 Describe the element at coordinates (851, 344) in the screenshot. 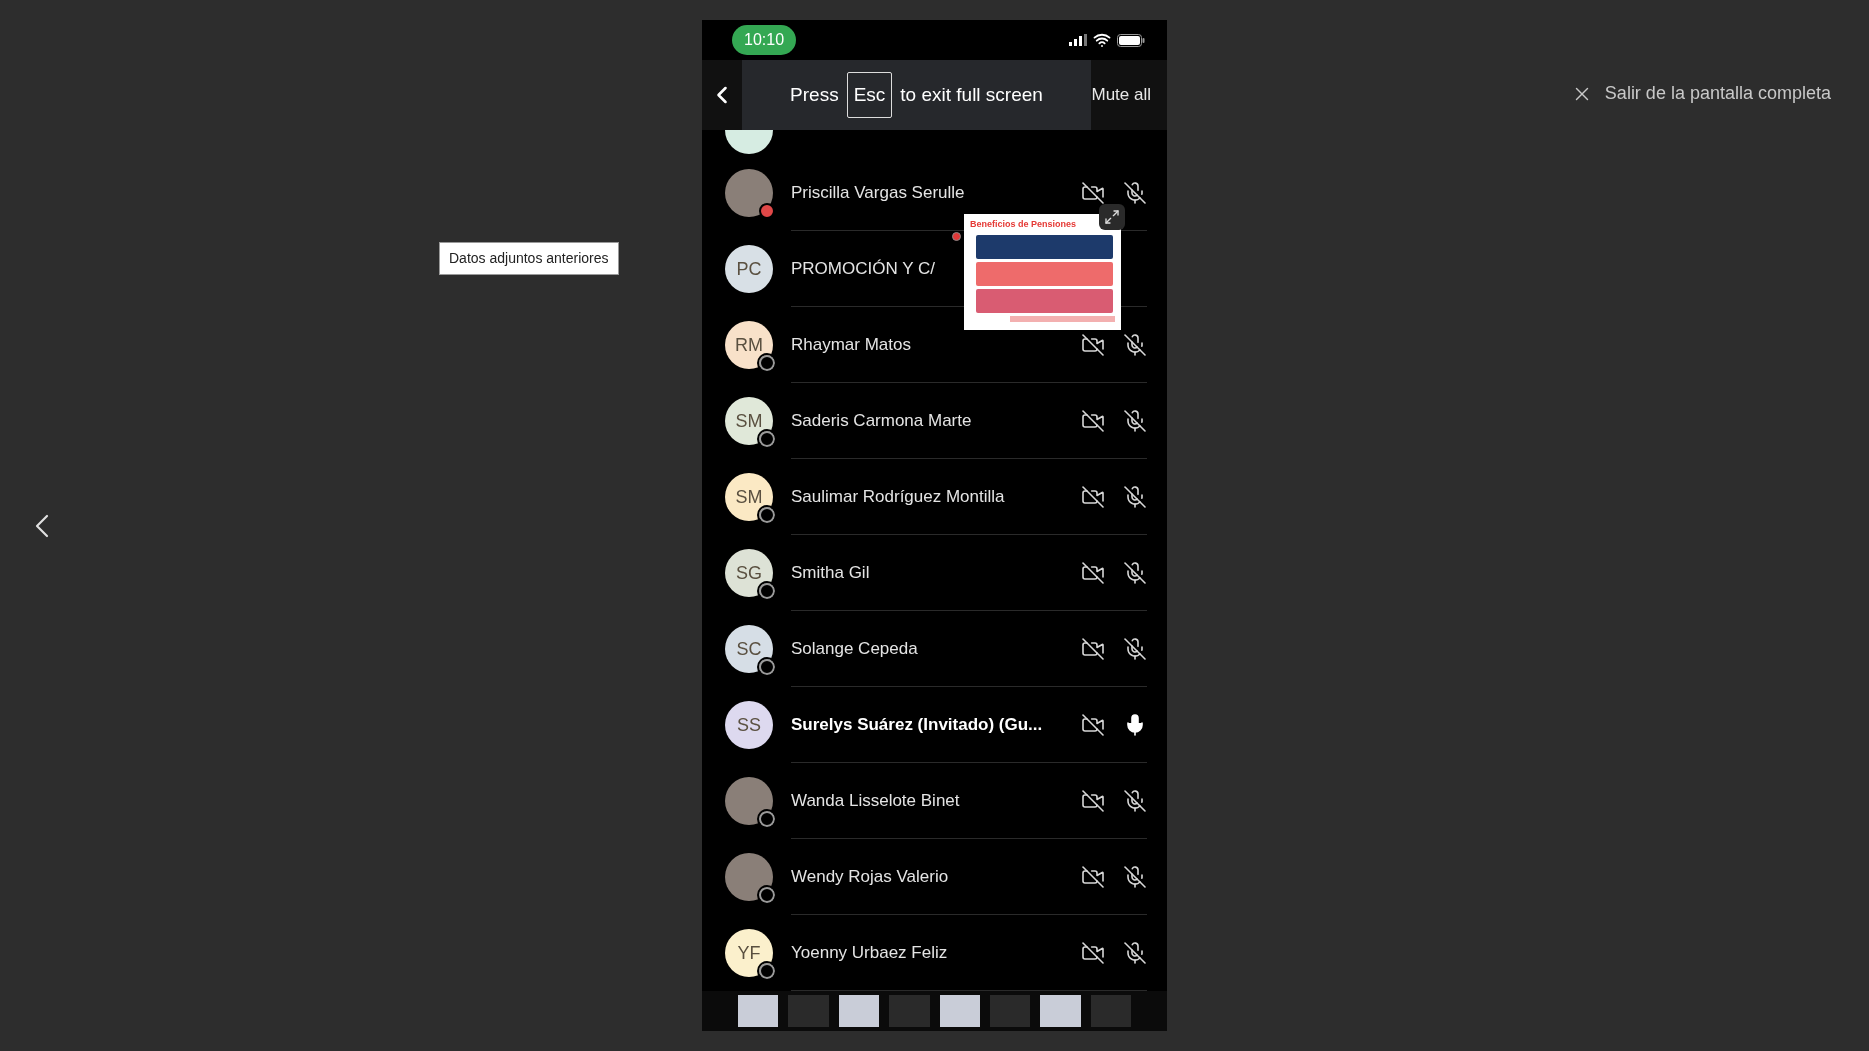

I see `participant-name: Rhaymar Matos` at that location.